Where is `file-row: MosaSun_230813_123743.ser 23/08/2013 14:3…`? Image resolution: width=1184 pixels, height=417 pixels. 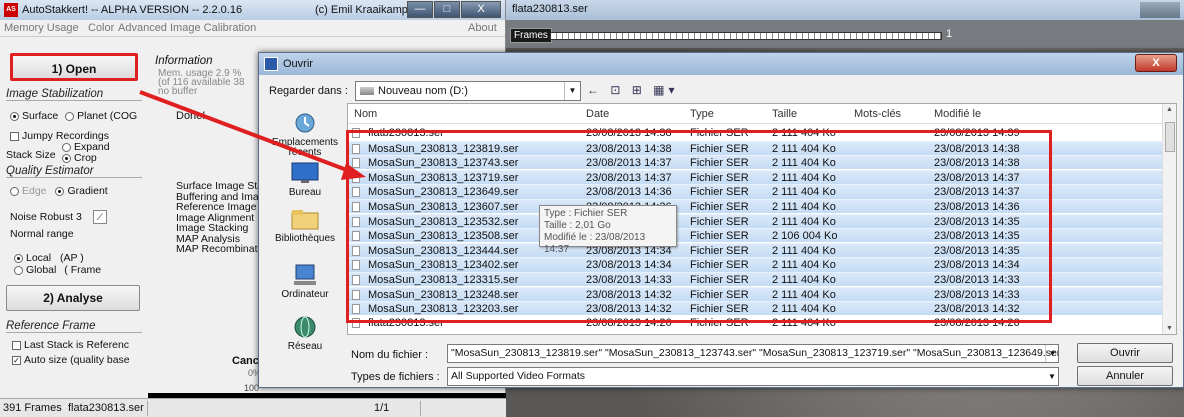 file-row: MosaSun_230813_123743.ser 23/08/2013 14:3… is located at coordinates (755, 162).